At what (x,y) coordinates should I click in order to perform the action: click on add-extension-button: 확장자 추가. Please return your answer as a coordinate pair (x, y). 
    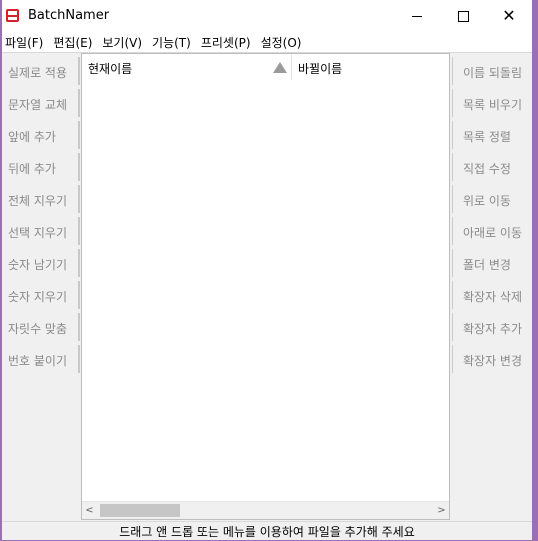
    Looking at the image, I should click on (491, 327).